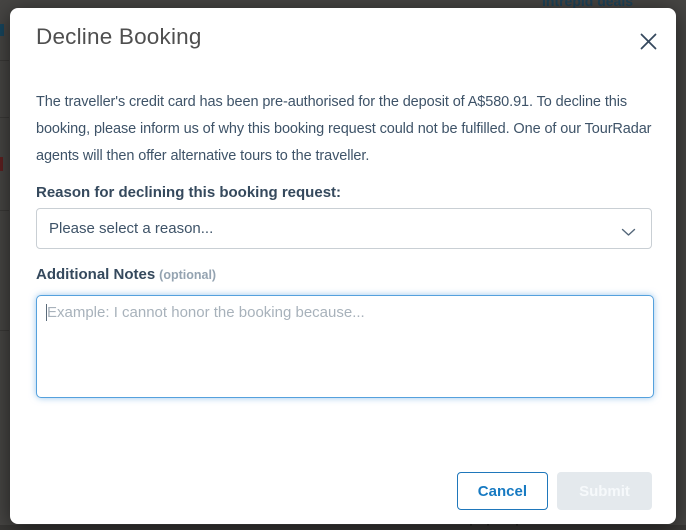 This screenshot has height=530, width=686. What do you see at coordinates (502, 491) in the screenshot?
I see `cancel-button: Cancel` at bounding box center [502, 491].